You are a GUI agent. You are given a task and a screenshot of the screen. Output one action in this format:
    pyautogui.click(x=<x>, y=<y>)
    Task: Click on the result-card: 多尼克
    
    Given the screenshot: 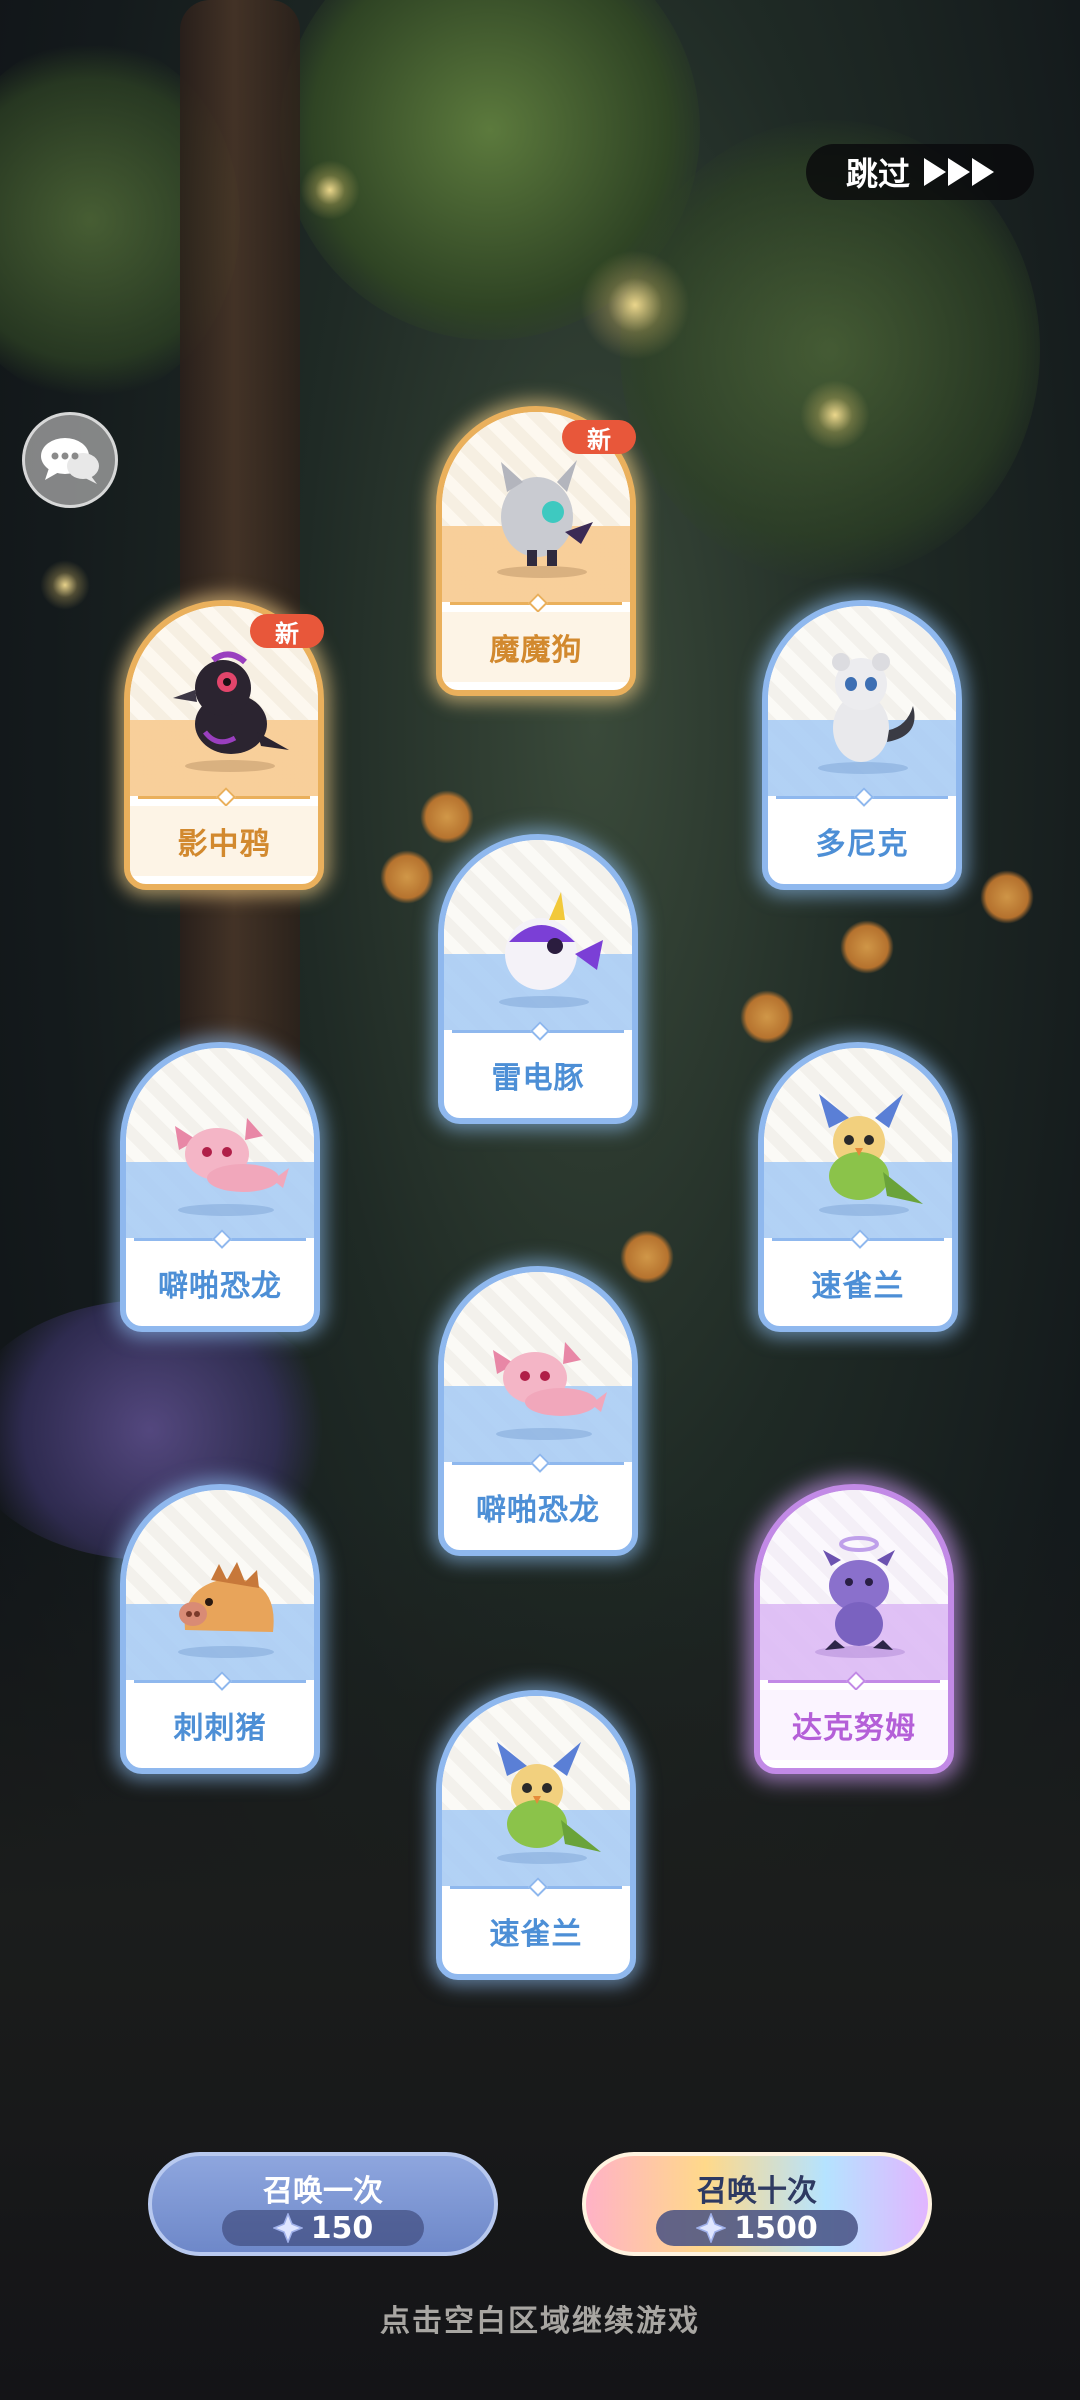 What is the action you would take?
    pyautogui.click(x=862, y=745)
    